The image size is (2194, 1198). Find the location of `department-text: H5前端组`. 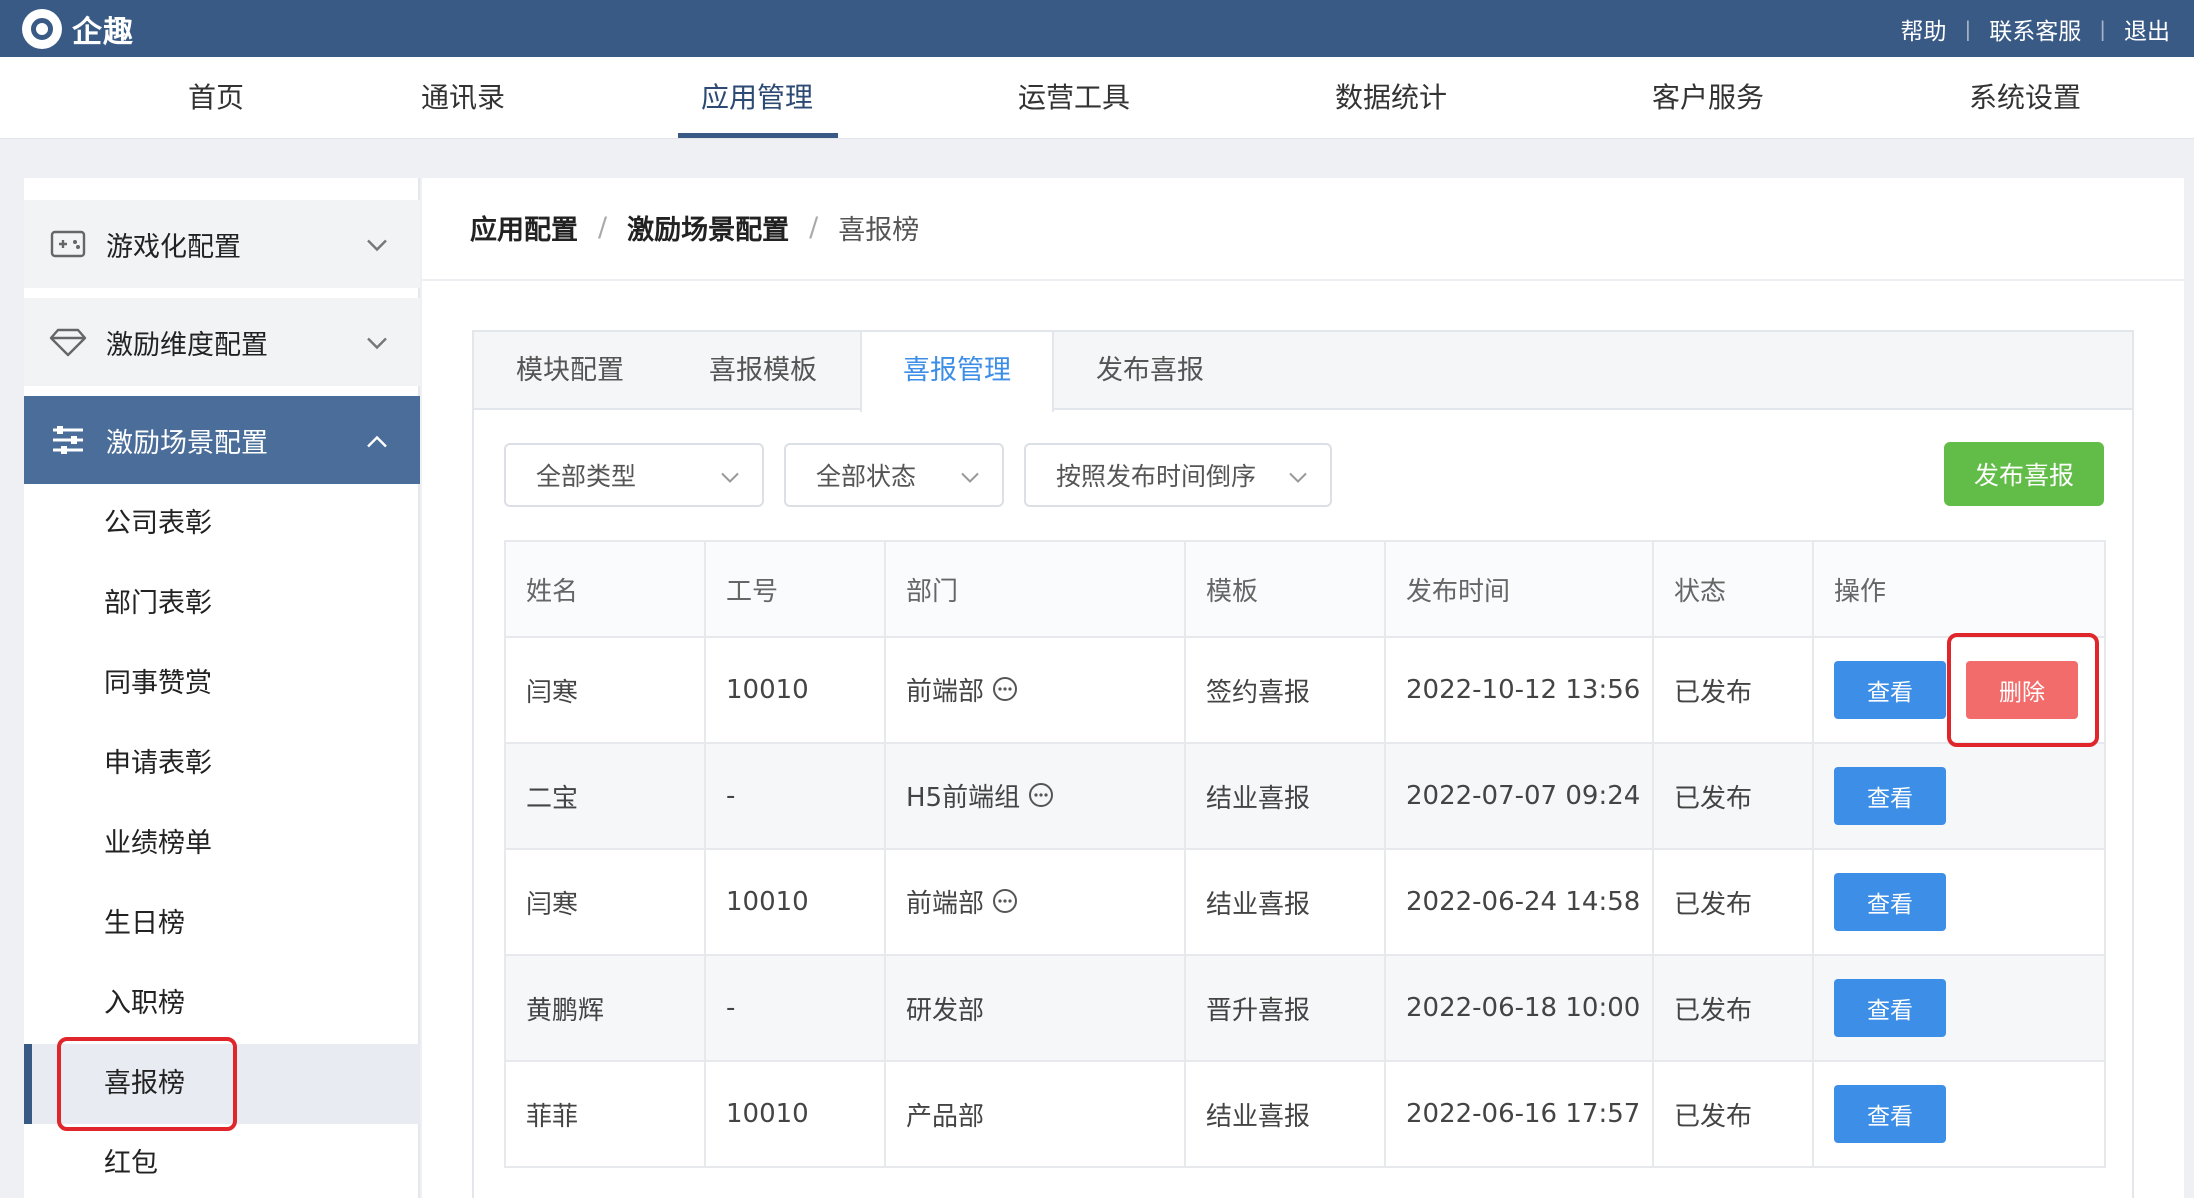

department-text: H5前端组 is located at coordinates (963, 798).